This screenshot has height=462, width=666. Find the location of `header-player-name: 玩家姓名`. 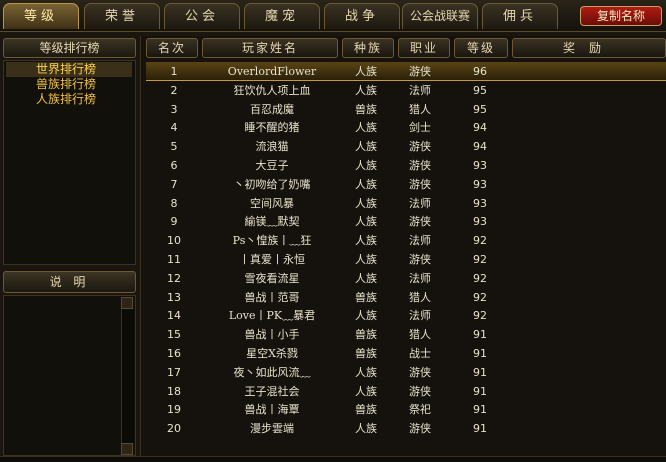

header-player-name: 玩家姓名 is located at coordinates (270, 48).